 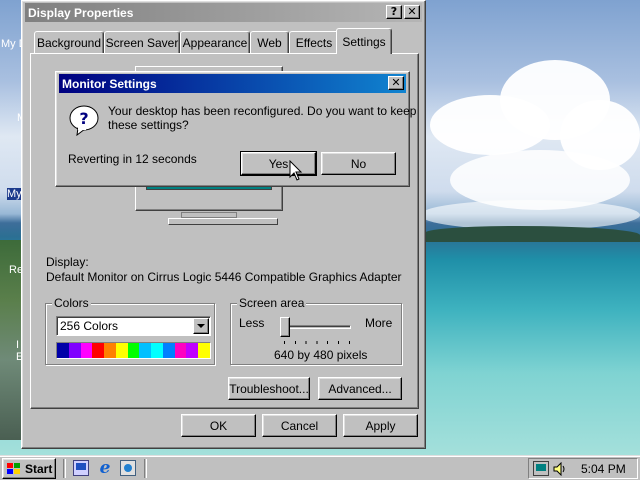 I want to click on dialog-message-line2: these settings?, so click(x=148, y=125).